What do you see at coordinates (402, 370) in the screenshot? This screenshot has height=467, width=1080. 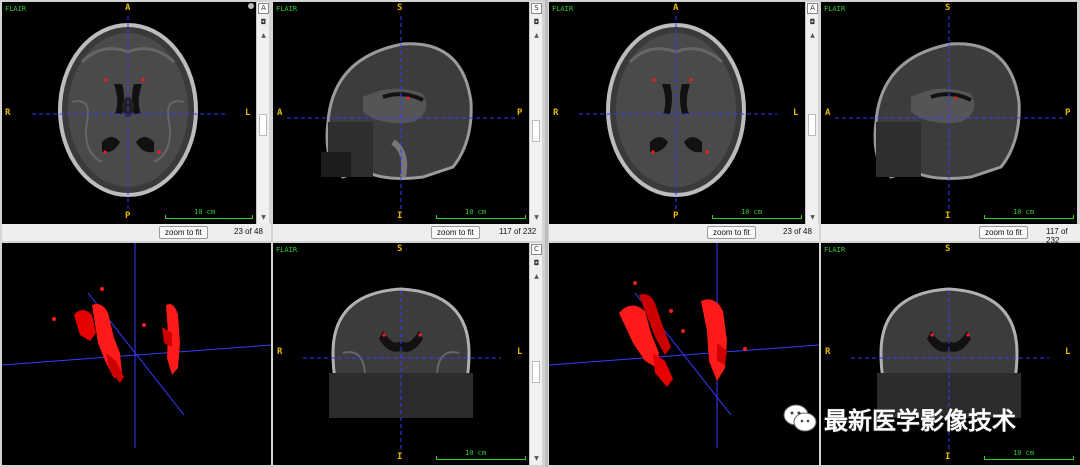 I see `coronal-brain-image` at bounding box center [402, 370].